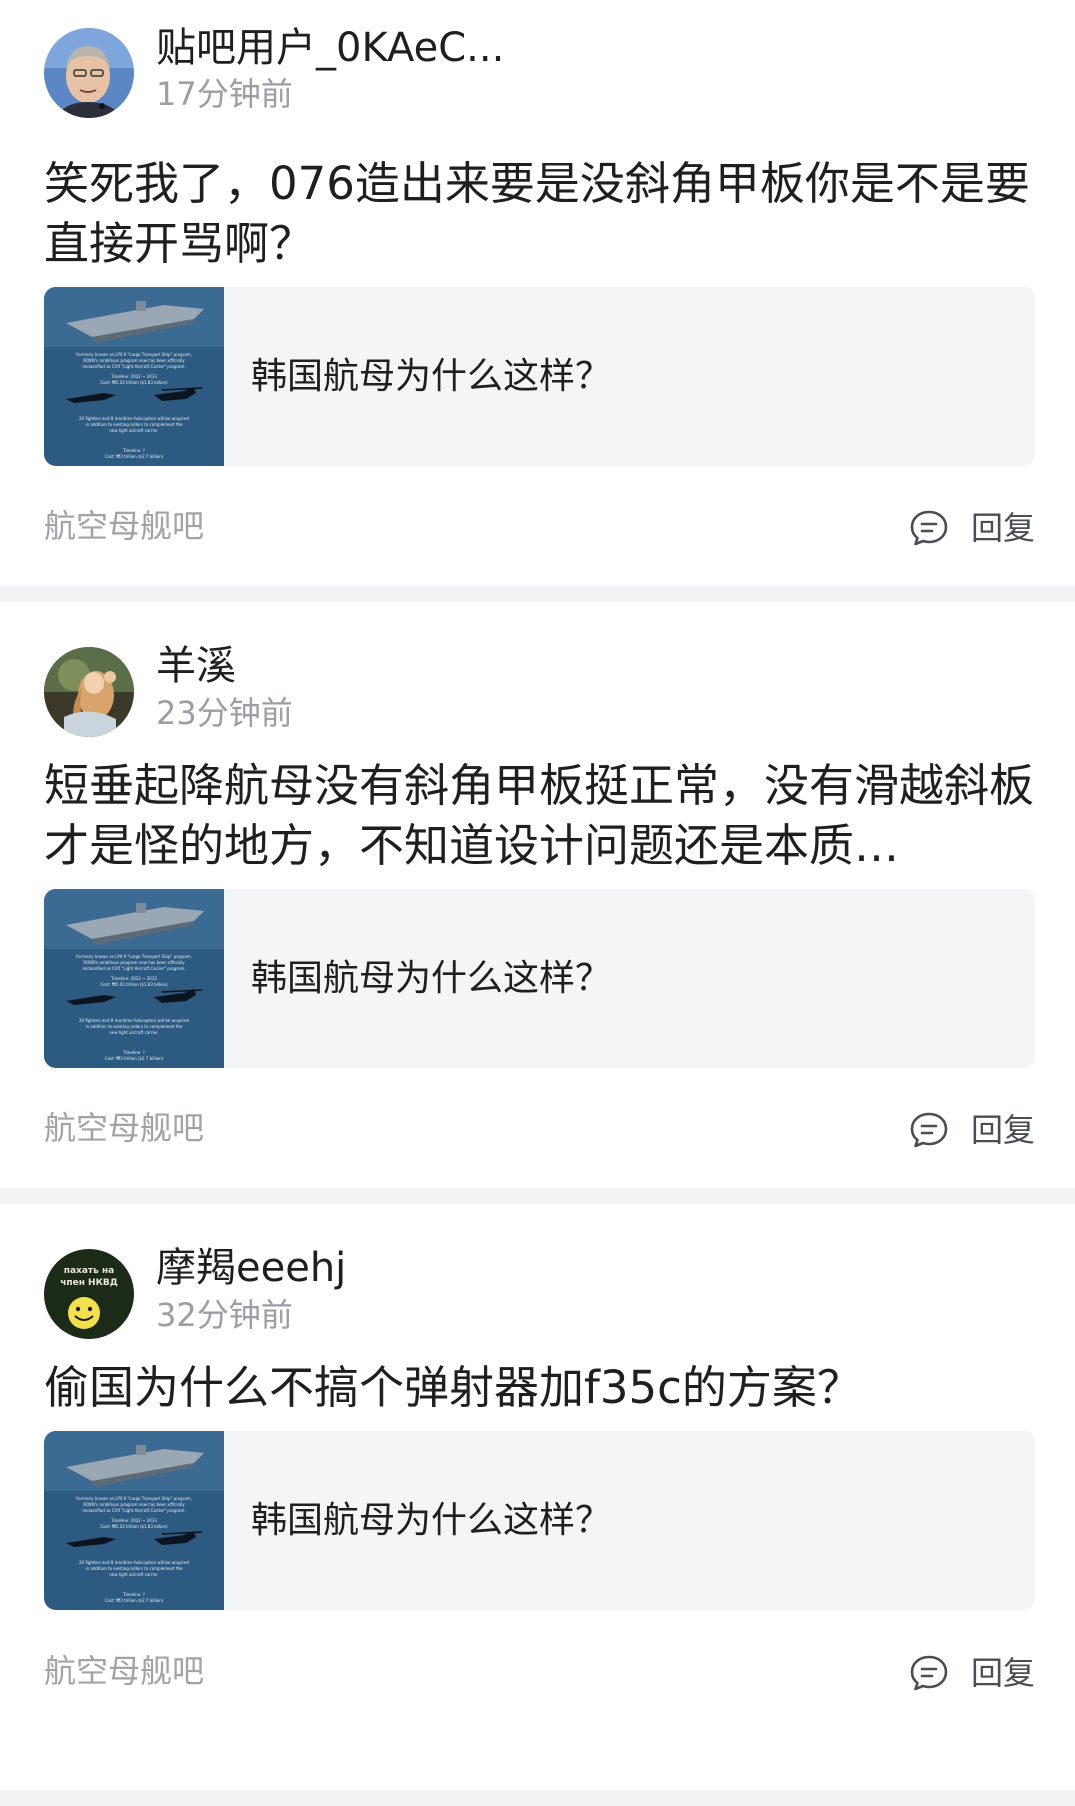 Image resolution: width=1075 pixels, height=1806 pixels. I want to click on post-time: 32分钟前, so click(224, 1315).